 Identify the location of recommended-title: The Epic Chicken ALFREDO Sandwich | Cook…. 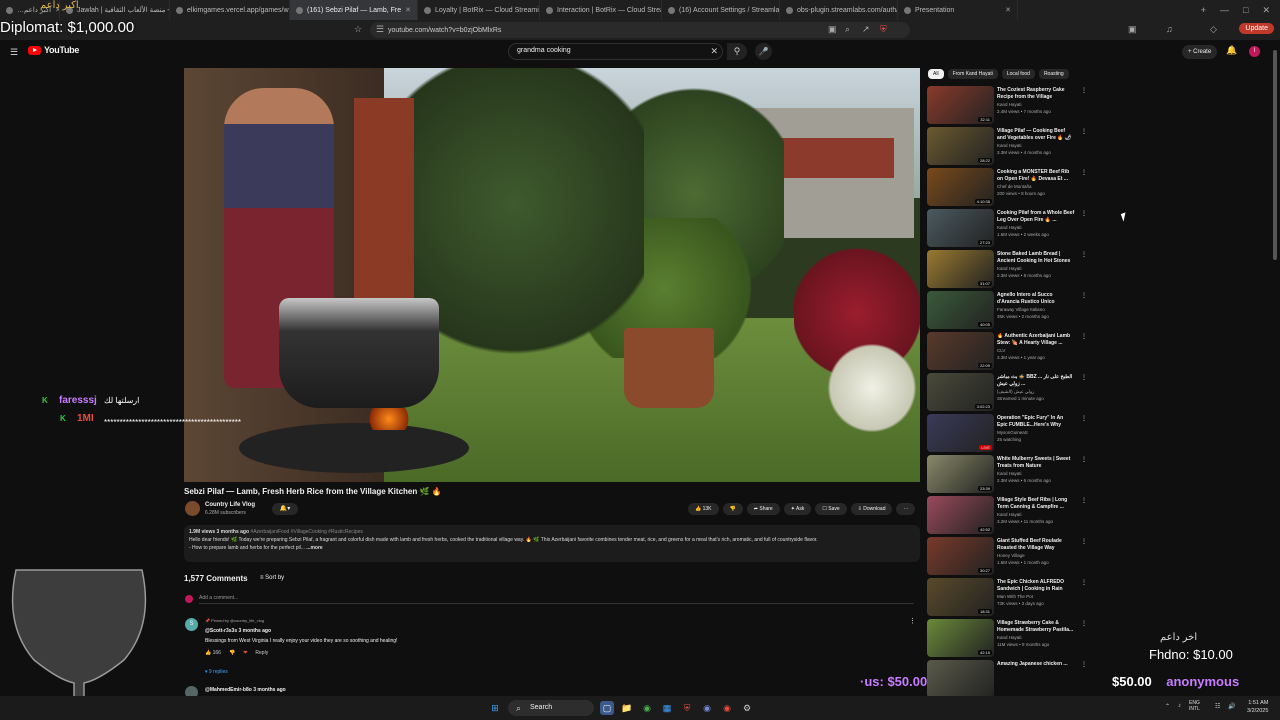
(1036, 585).